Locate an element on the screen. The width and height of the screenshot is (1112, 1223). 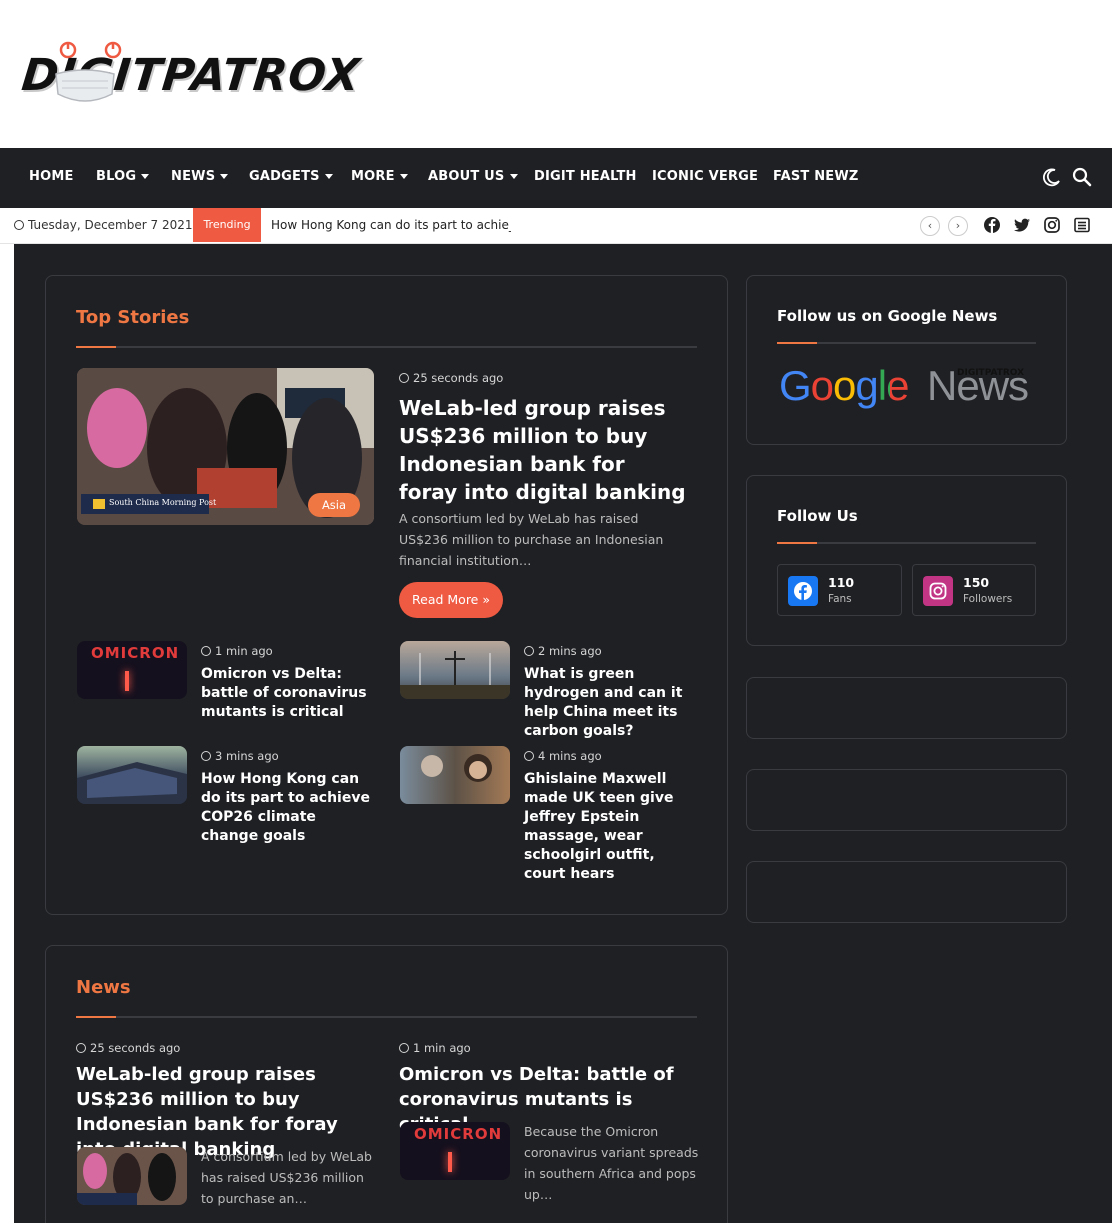
nav-more: MORE is located at coordinates (379, 178).